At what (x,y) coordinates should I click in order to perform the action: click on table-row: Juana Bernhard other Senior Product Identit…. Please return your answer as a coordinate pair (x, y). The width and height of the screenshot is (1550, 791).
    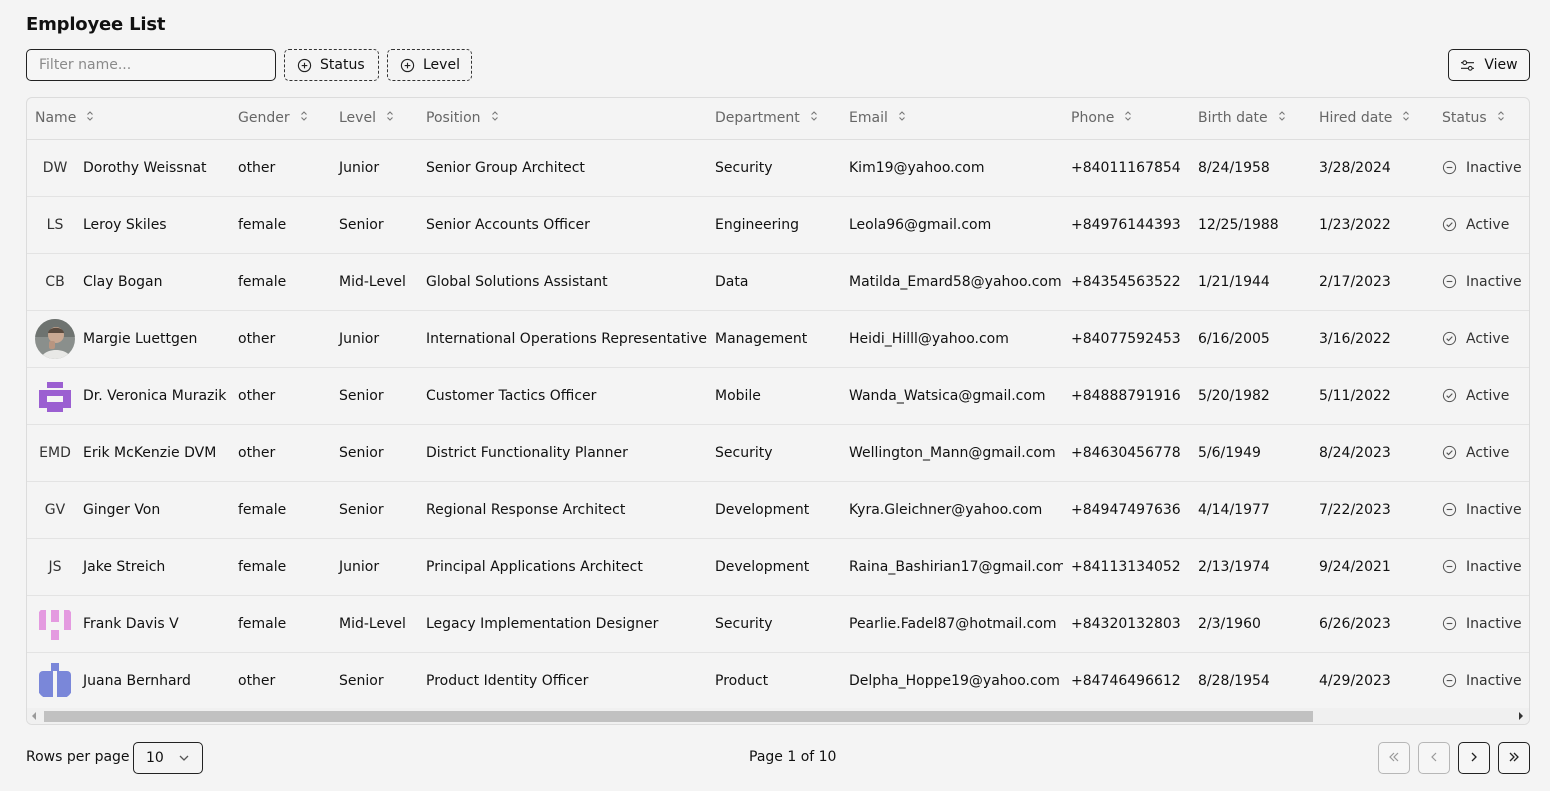
    Looking at the image, I should click on (778, 680).